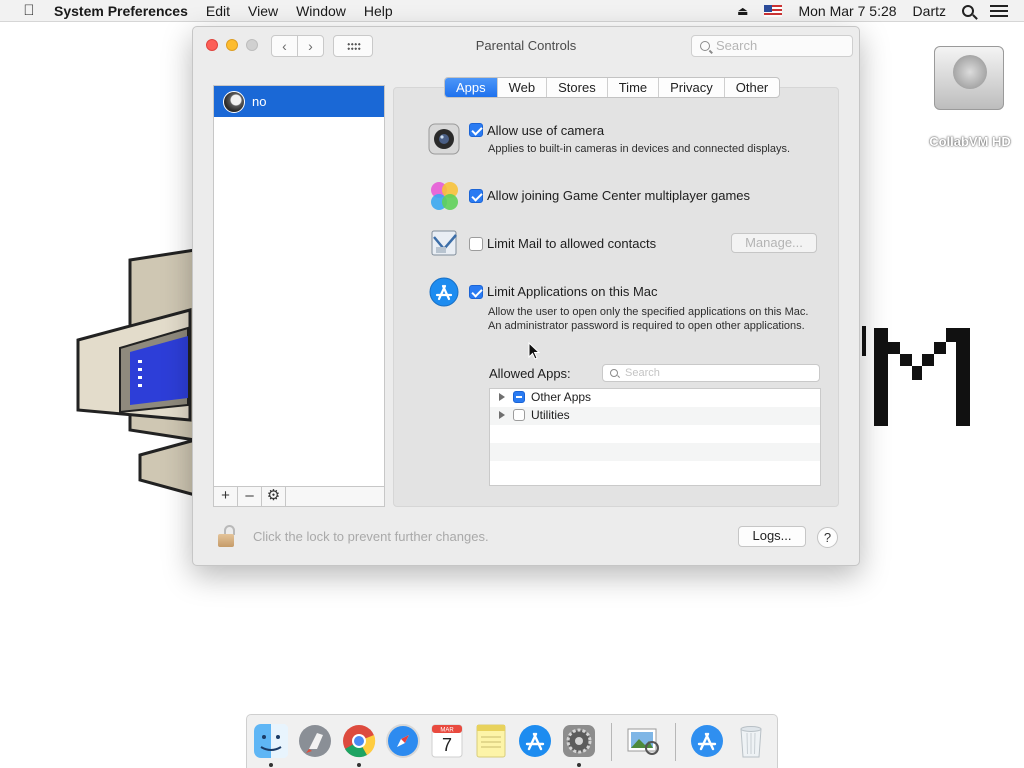 This screenshot has height=768, width=1024. I want to click on mail-icon, so click(444, 243).